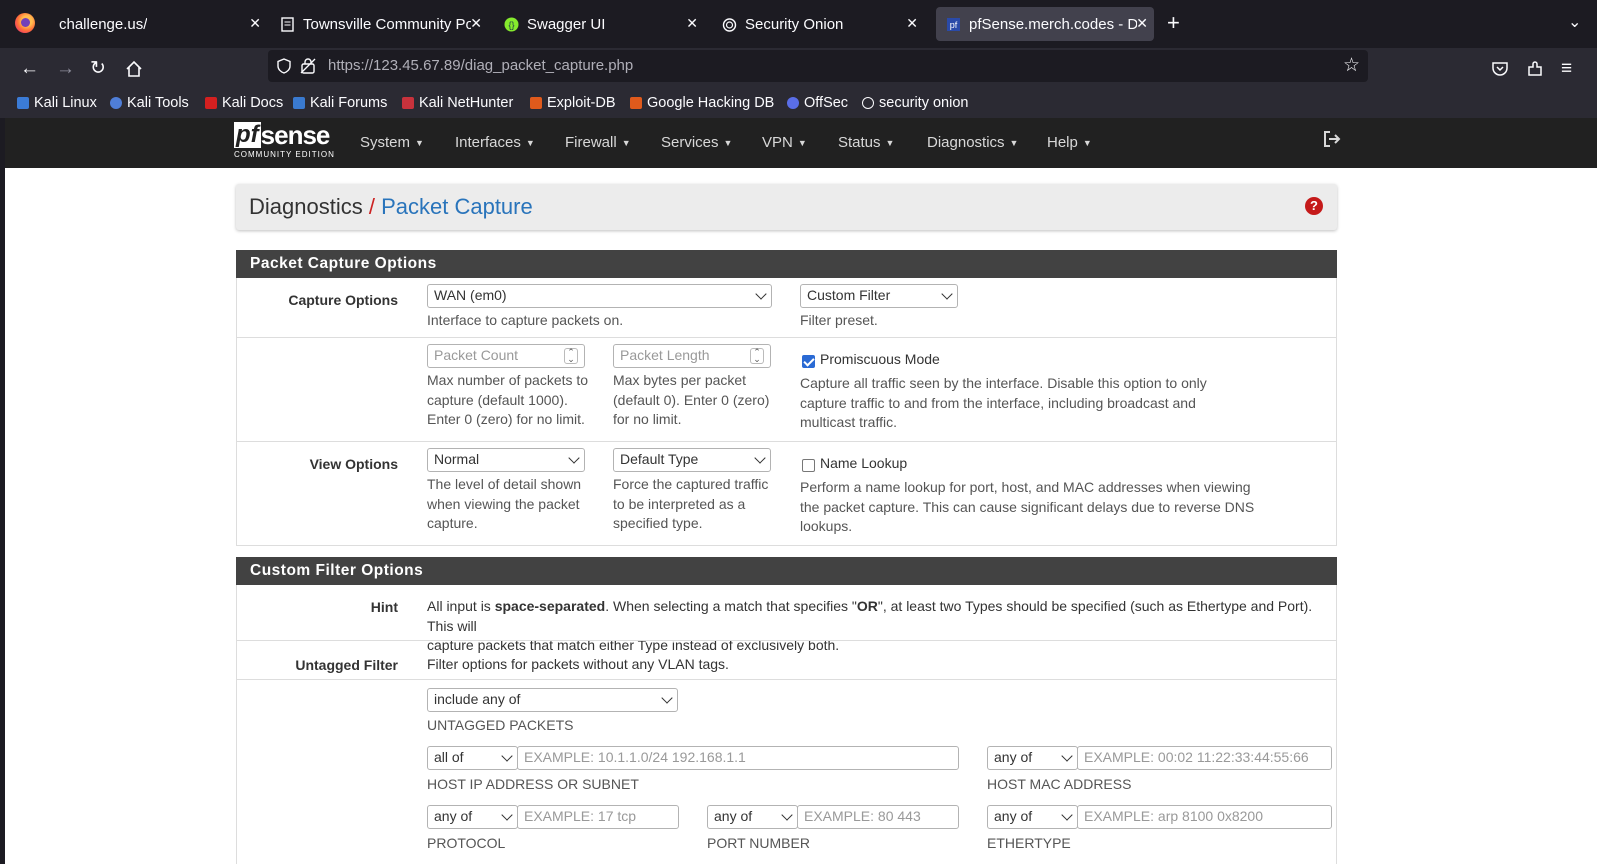  I want to click on row-divider, so click(786, 337).